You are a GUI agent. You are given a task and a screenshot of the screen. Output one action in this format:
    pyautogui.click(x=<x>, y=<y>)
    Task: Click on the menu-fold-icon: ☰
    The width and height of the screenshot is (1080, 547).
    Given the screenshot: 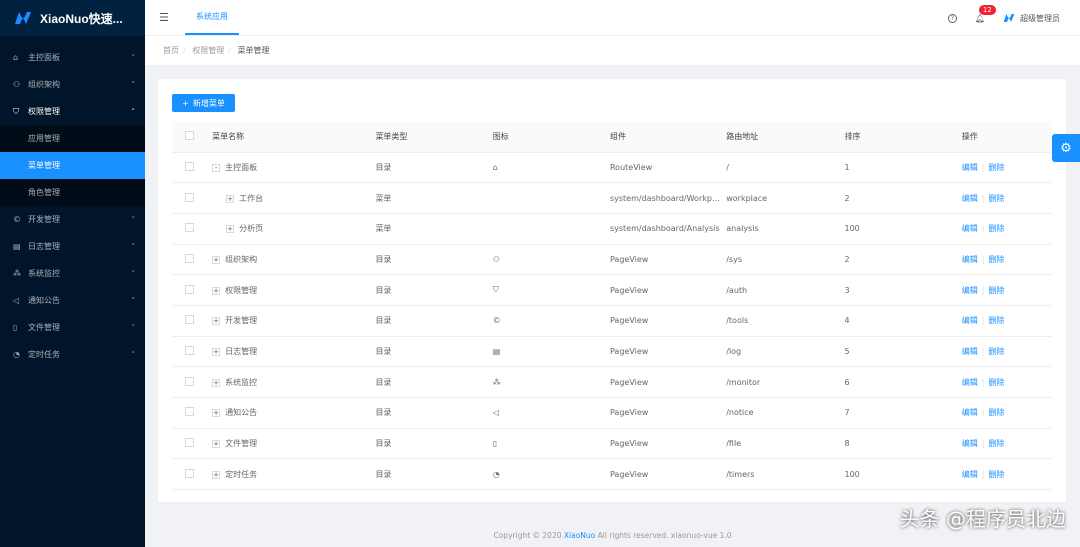 What is the action you would take?
    pyautogui.click(x=164, y=17)
    